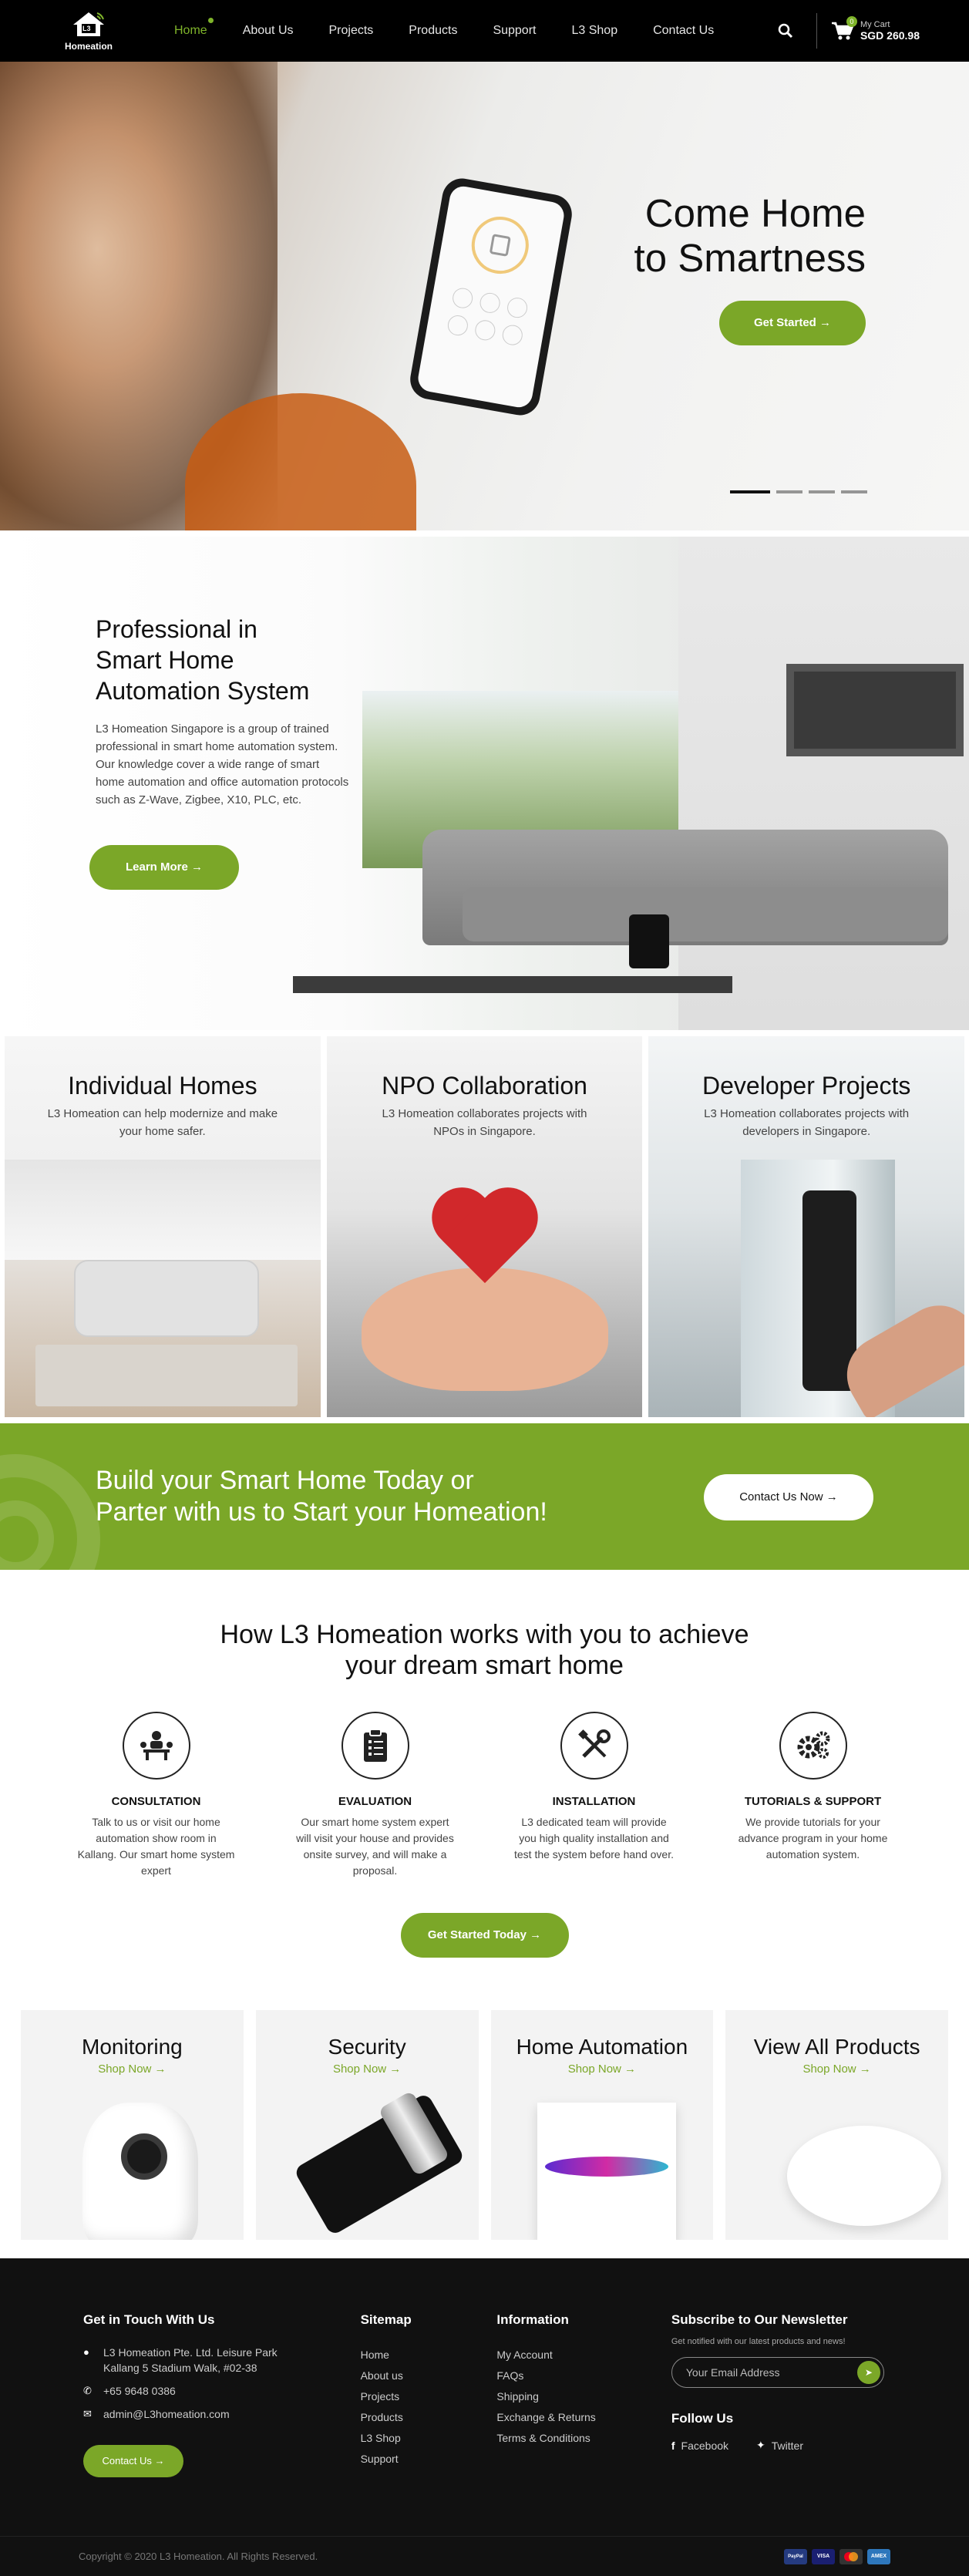 The width and height of the screenshot is (969, 2576). I want to click on card-title: Individual Homes, so click(162, 1085).